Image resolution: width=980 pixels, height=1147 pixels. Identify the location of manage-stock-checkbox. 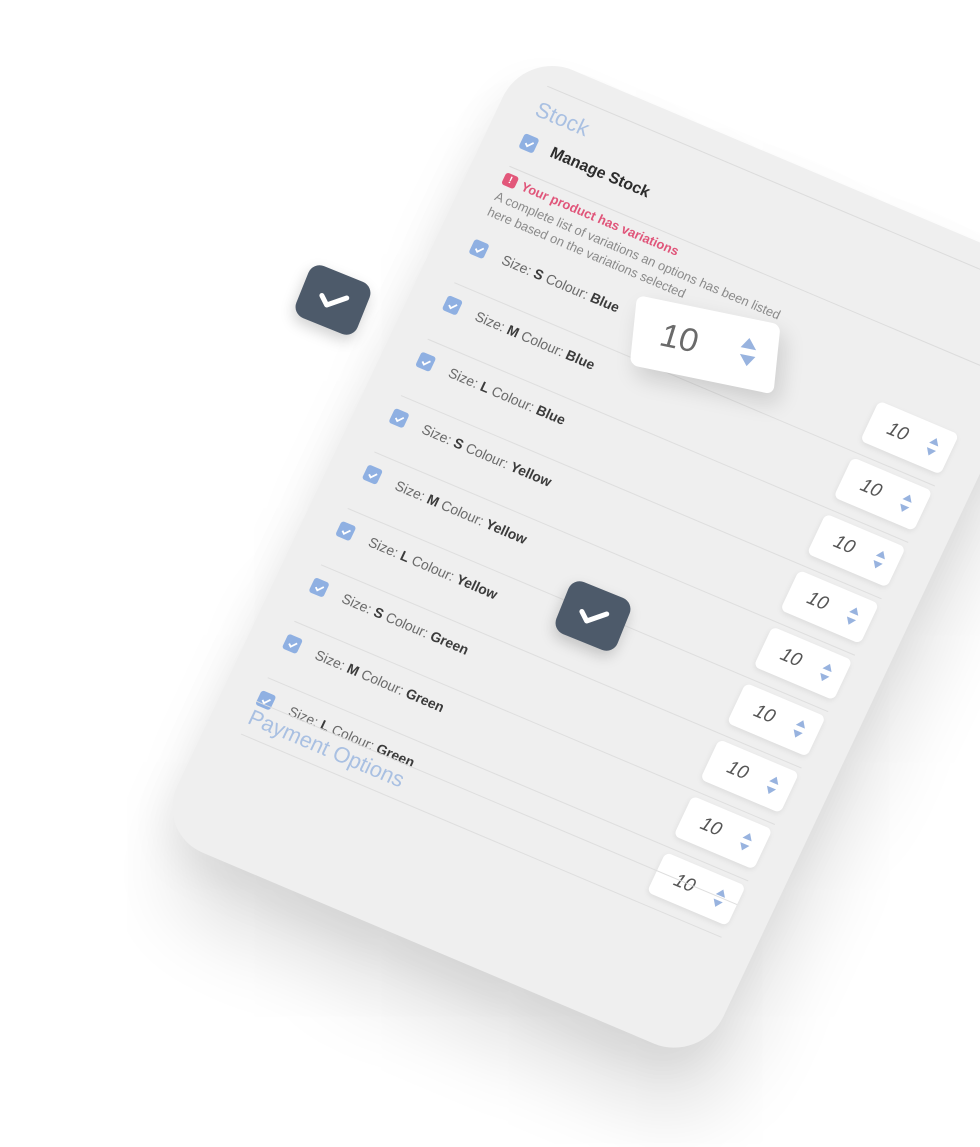
(529, 143).